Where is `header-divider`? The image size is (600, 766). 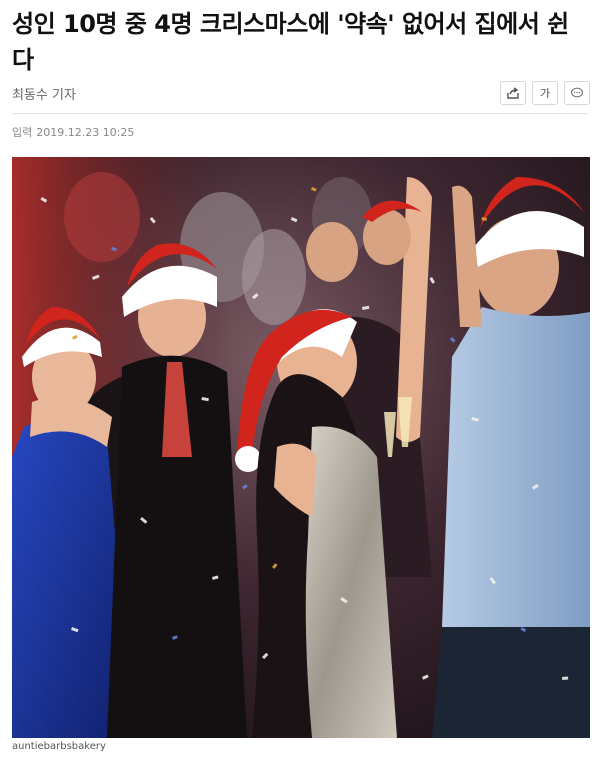
header-divider is located at coordinates (300, 113).